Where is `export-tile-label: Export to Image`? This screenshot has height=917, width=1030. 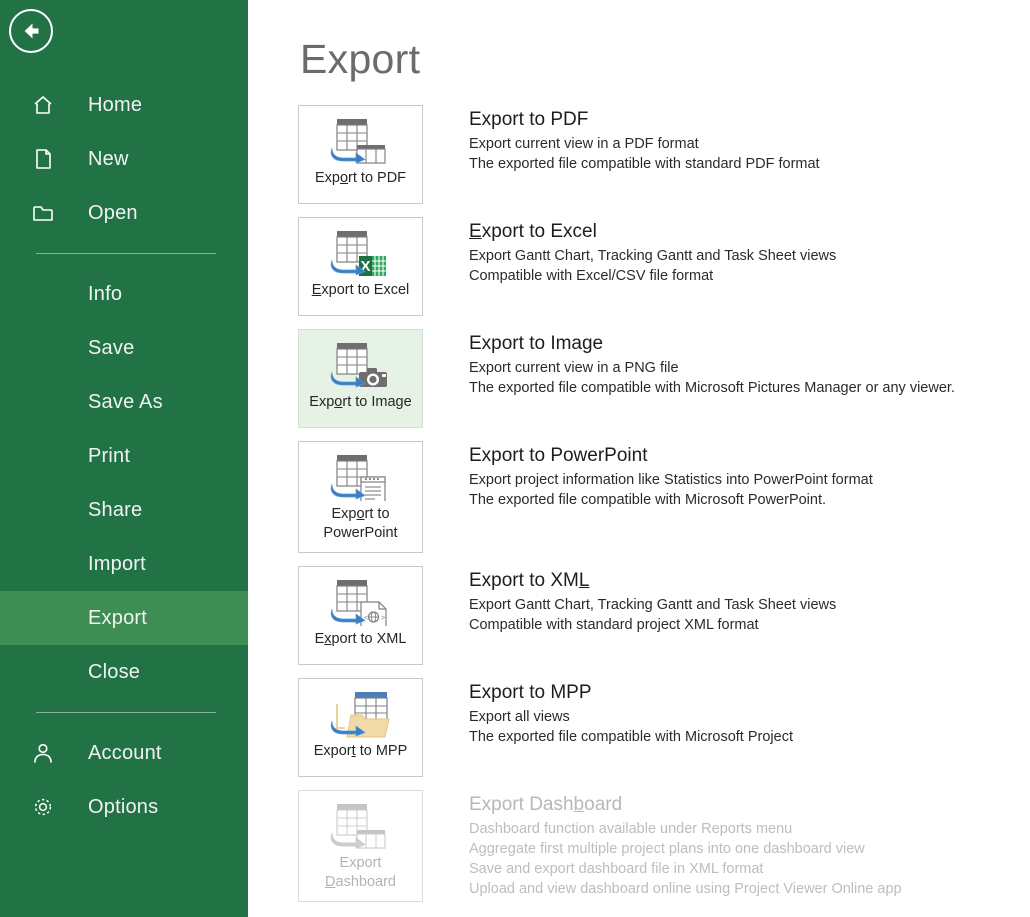
export-tile-label: Export to Image is located at coordinates (360, 402).